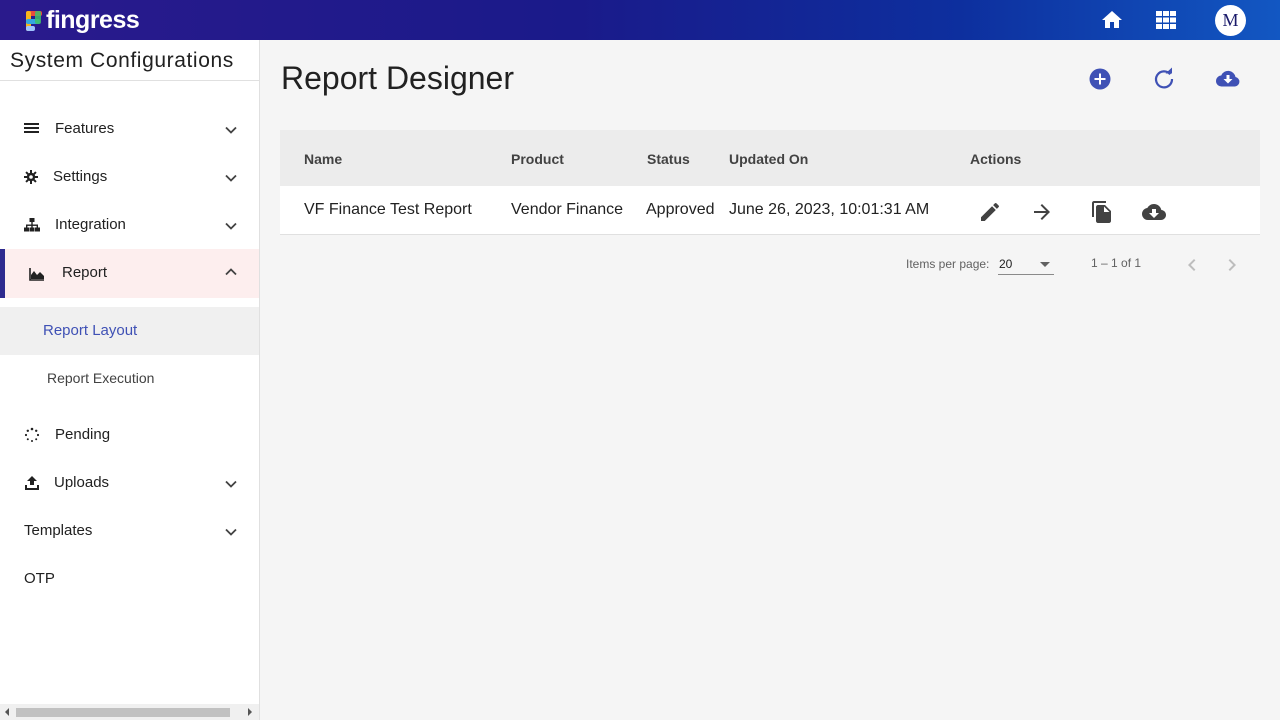 Image resolution: width=1280 pixels, height=720 pixels. I want to click on sidebar-item-integration: Integration, so click(129, 225).